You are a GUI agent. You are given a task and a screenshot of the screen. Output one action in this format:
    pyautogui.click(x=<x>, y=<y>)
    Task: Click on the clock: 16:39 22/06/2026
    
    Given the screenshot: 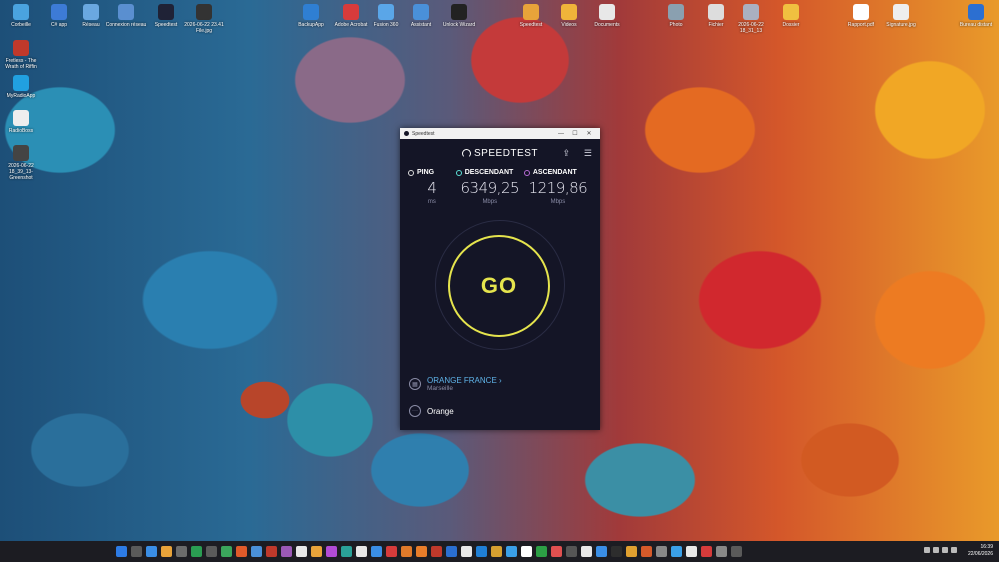 What is the action you would take?
    pyautogui.click(x=980, y=551)
    